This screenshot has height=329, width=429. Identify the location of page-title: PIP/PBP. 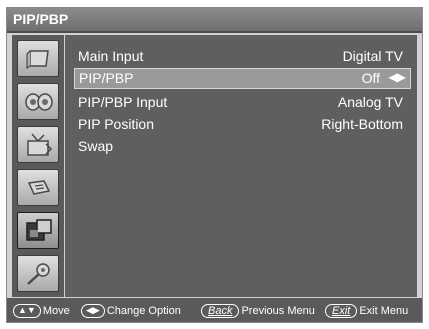
(41, 19).